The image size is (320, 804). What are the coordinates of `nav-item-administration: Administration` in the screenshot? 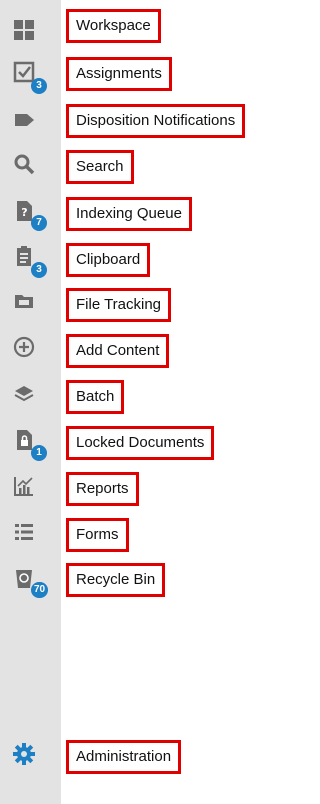 It's located at (124, 757).